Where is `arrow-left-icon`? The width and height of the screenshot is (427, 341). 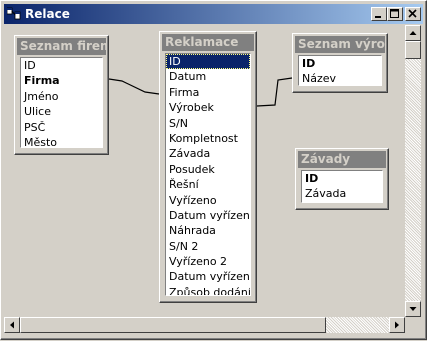
arrow-left-icon is located at coordinates (12, 325).